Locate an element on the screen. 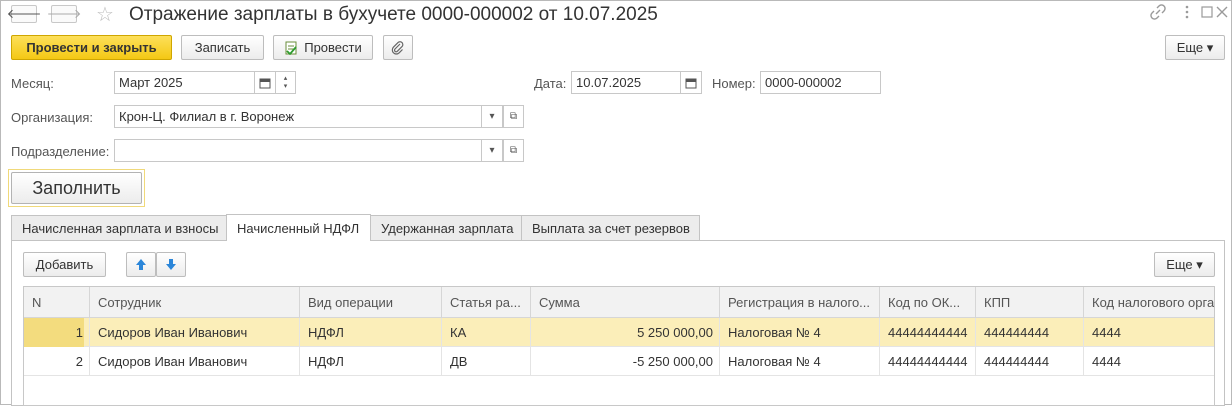  cell-article: КА is located at coordinates (486, 332).